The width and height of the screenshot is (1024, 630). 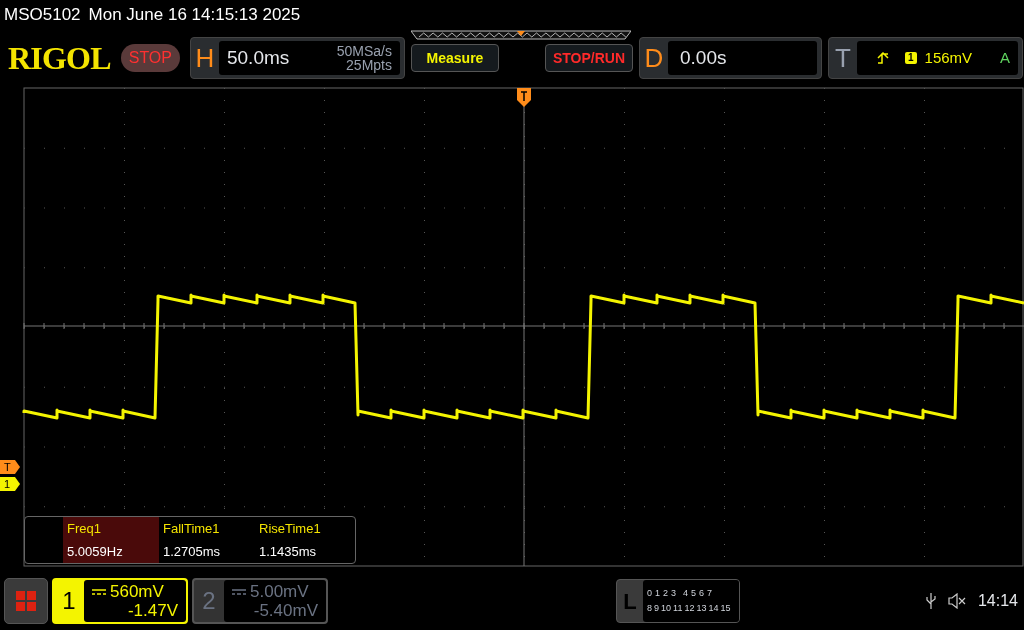 I want to click on stop-run-button: STOP/RUN, so click(x=589, y=58).